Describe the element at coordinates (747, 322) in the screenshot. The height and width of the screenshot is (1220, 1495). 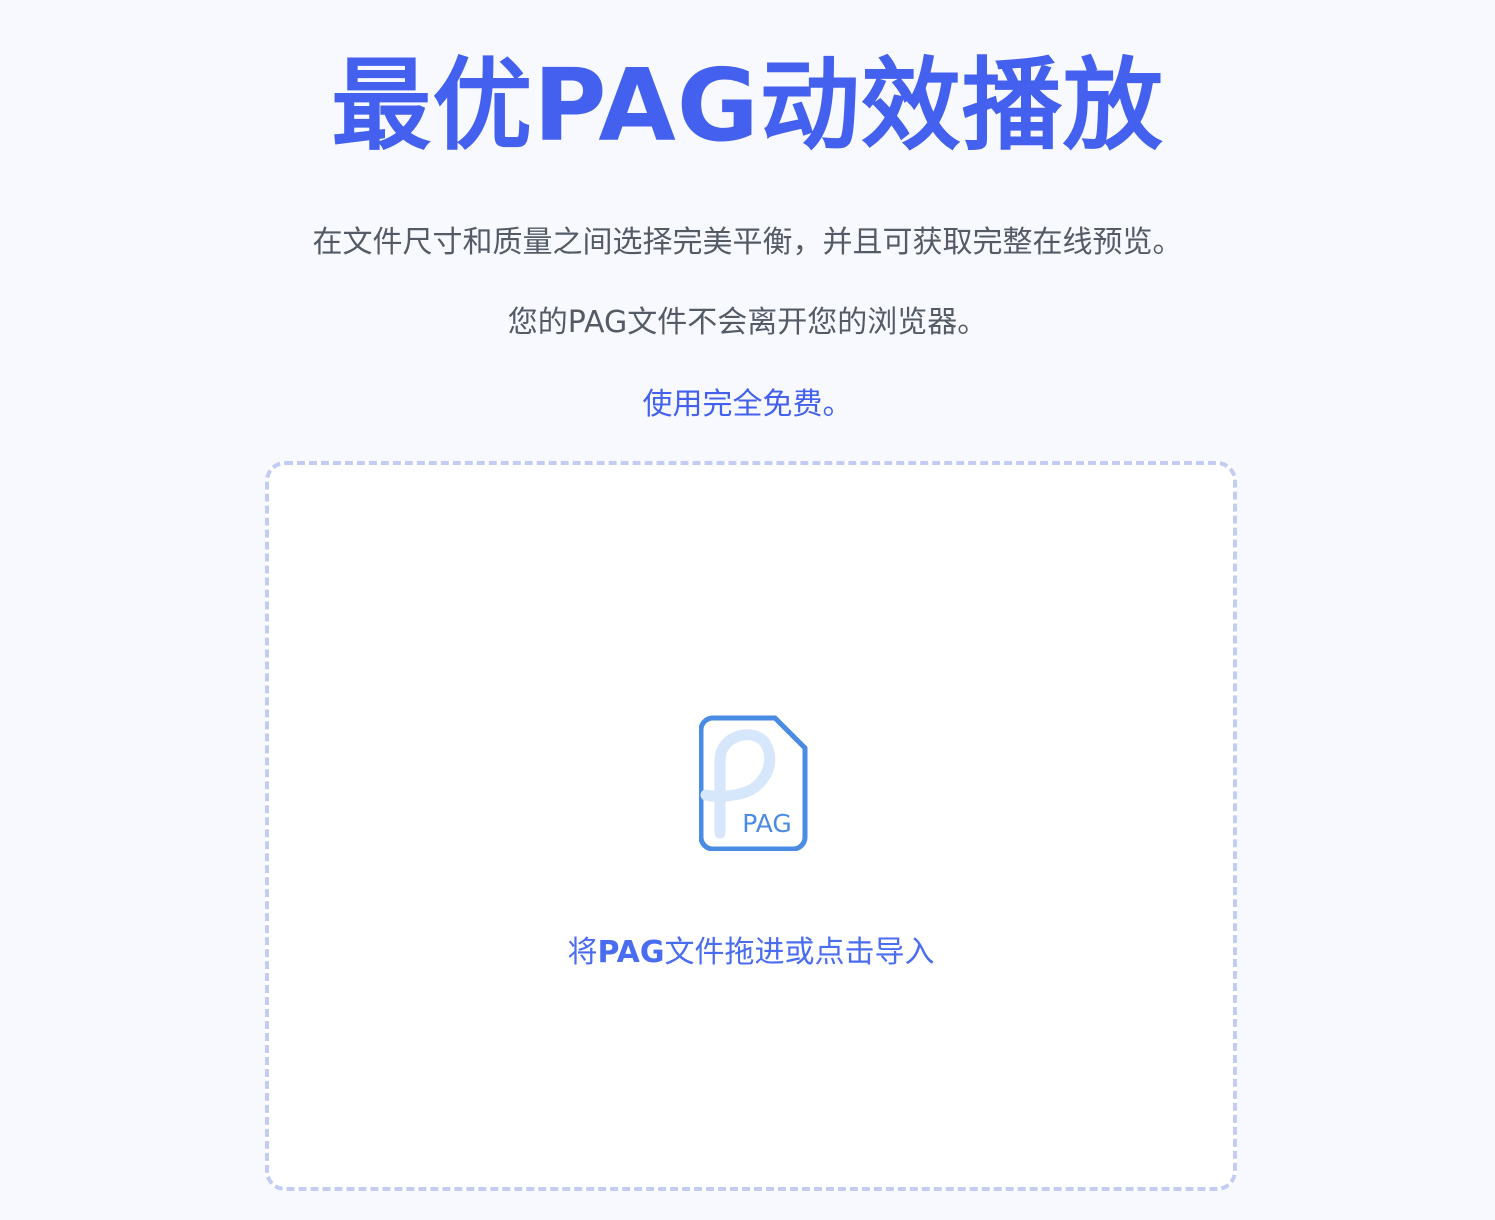
I see `subtitle-privacy: 您的PAG文件不会离开您的浏览器。` at that location.